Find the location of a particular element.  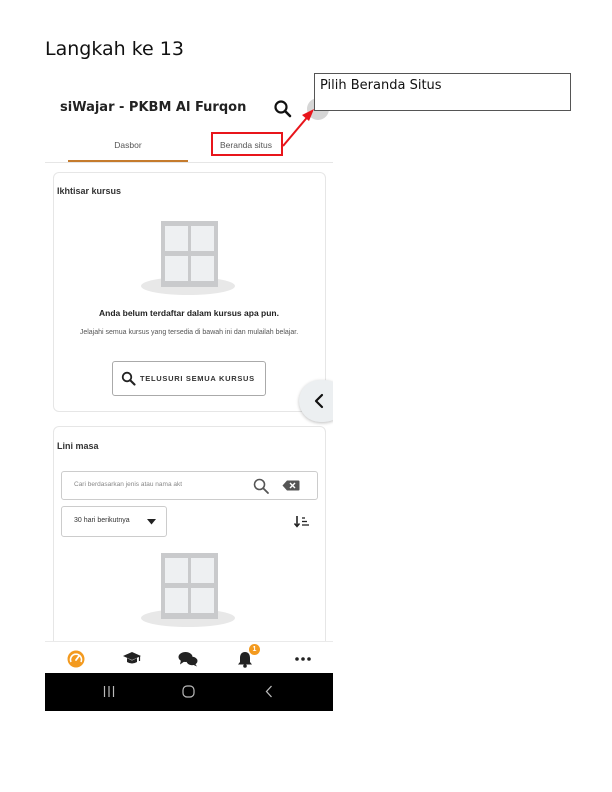

recent-apps-icon is located at coordinates (109, 691).